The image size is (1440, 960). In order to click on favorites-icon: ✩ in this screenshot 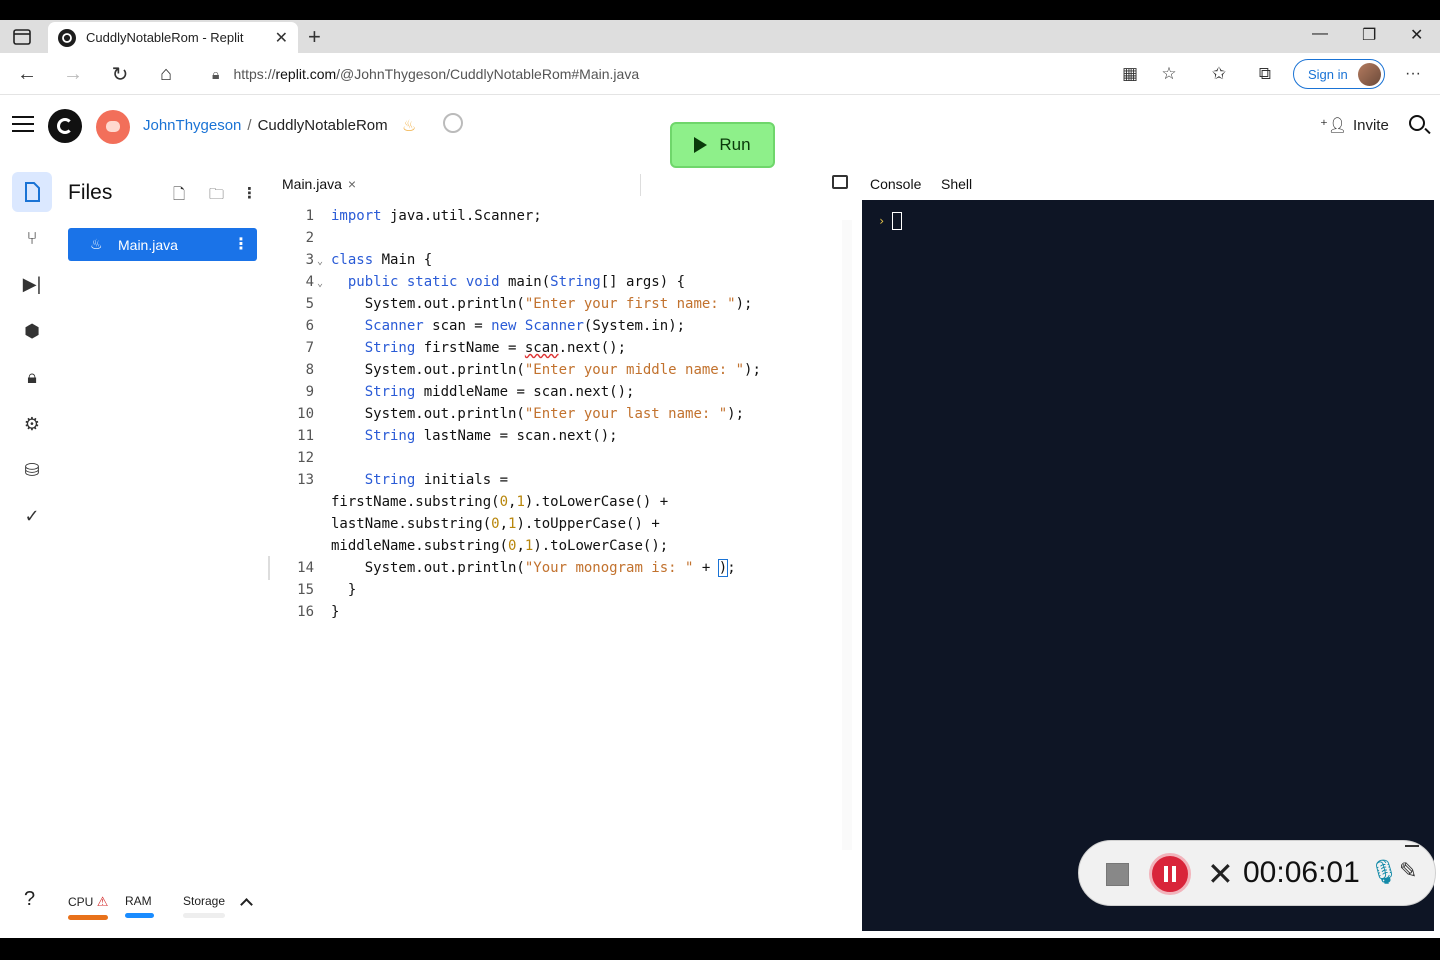, I will do `click(1219, 74)`.